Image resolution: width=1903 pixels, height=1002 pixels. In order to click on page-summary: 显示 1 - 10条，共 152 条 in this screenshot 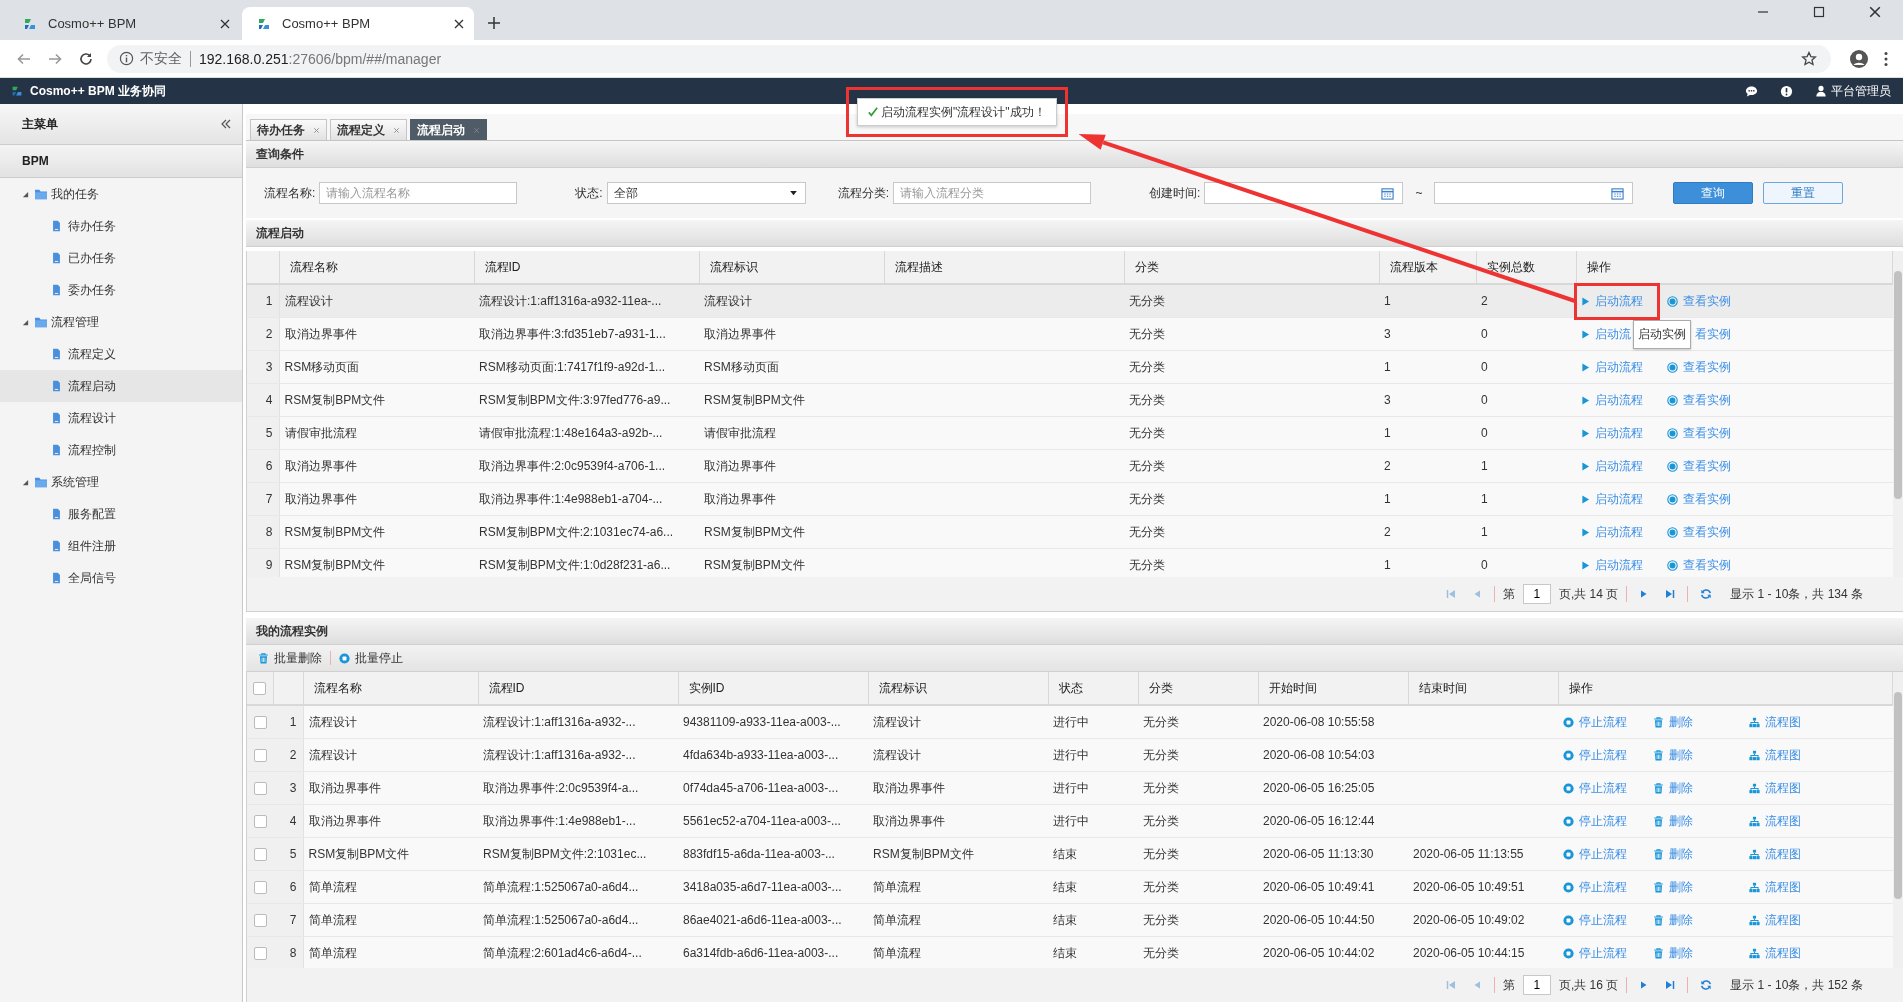, I will do `click(1796, 985)`.